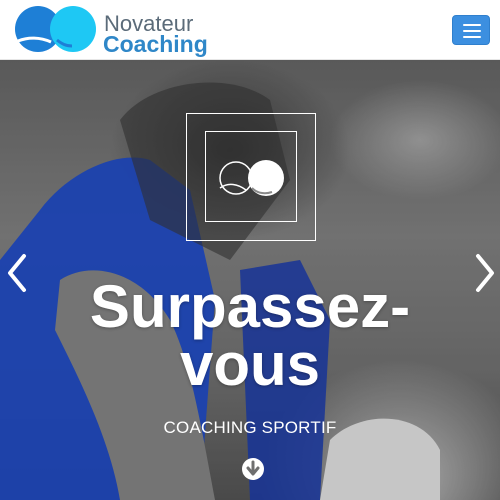  What do you see at coordinates (155, 44) in the screenshot?
I see `brand-name-bottom: Coaching` at bounding box center [155, 44].